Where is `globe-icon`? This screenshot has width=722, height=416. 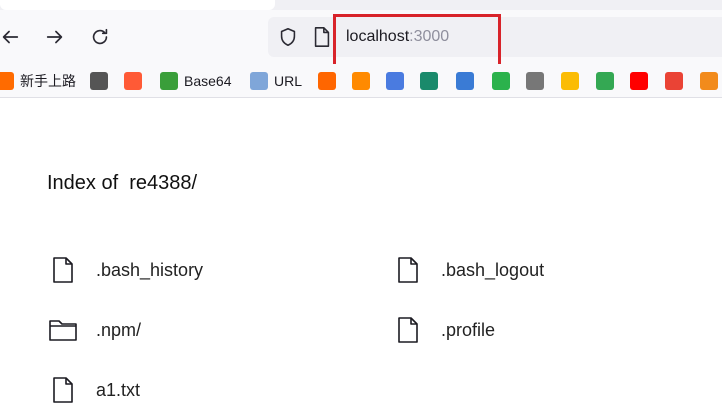
globe-icon is located at coordinates (99, 81).